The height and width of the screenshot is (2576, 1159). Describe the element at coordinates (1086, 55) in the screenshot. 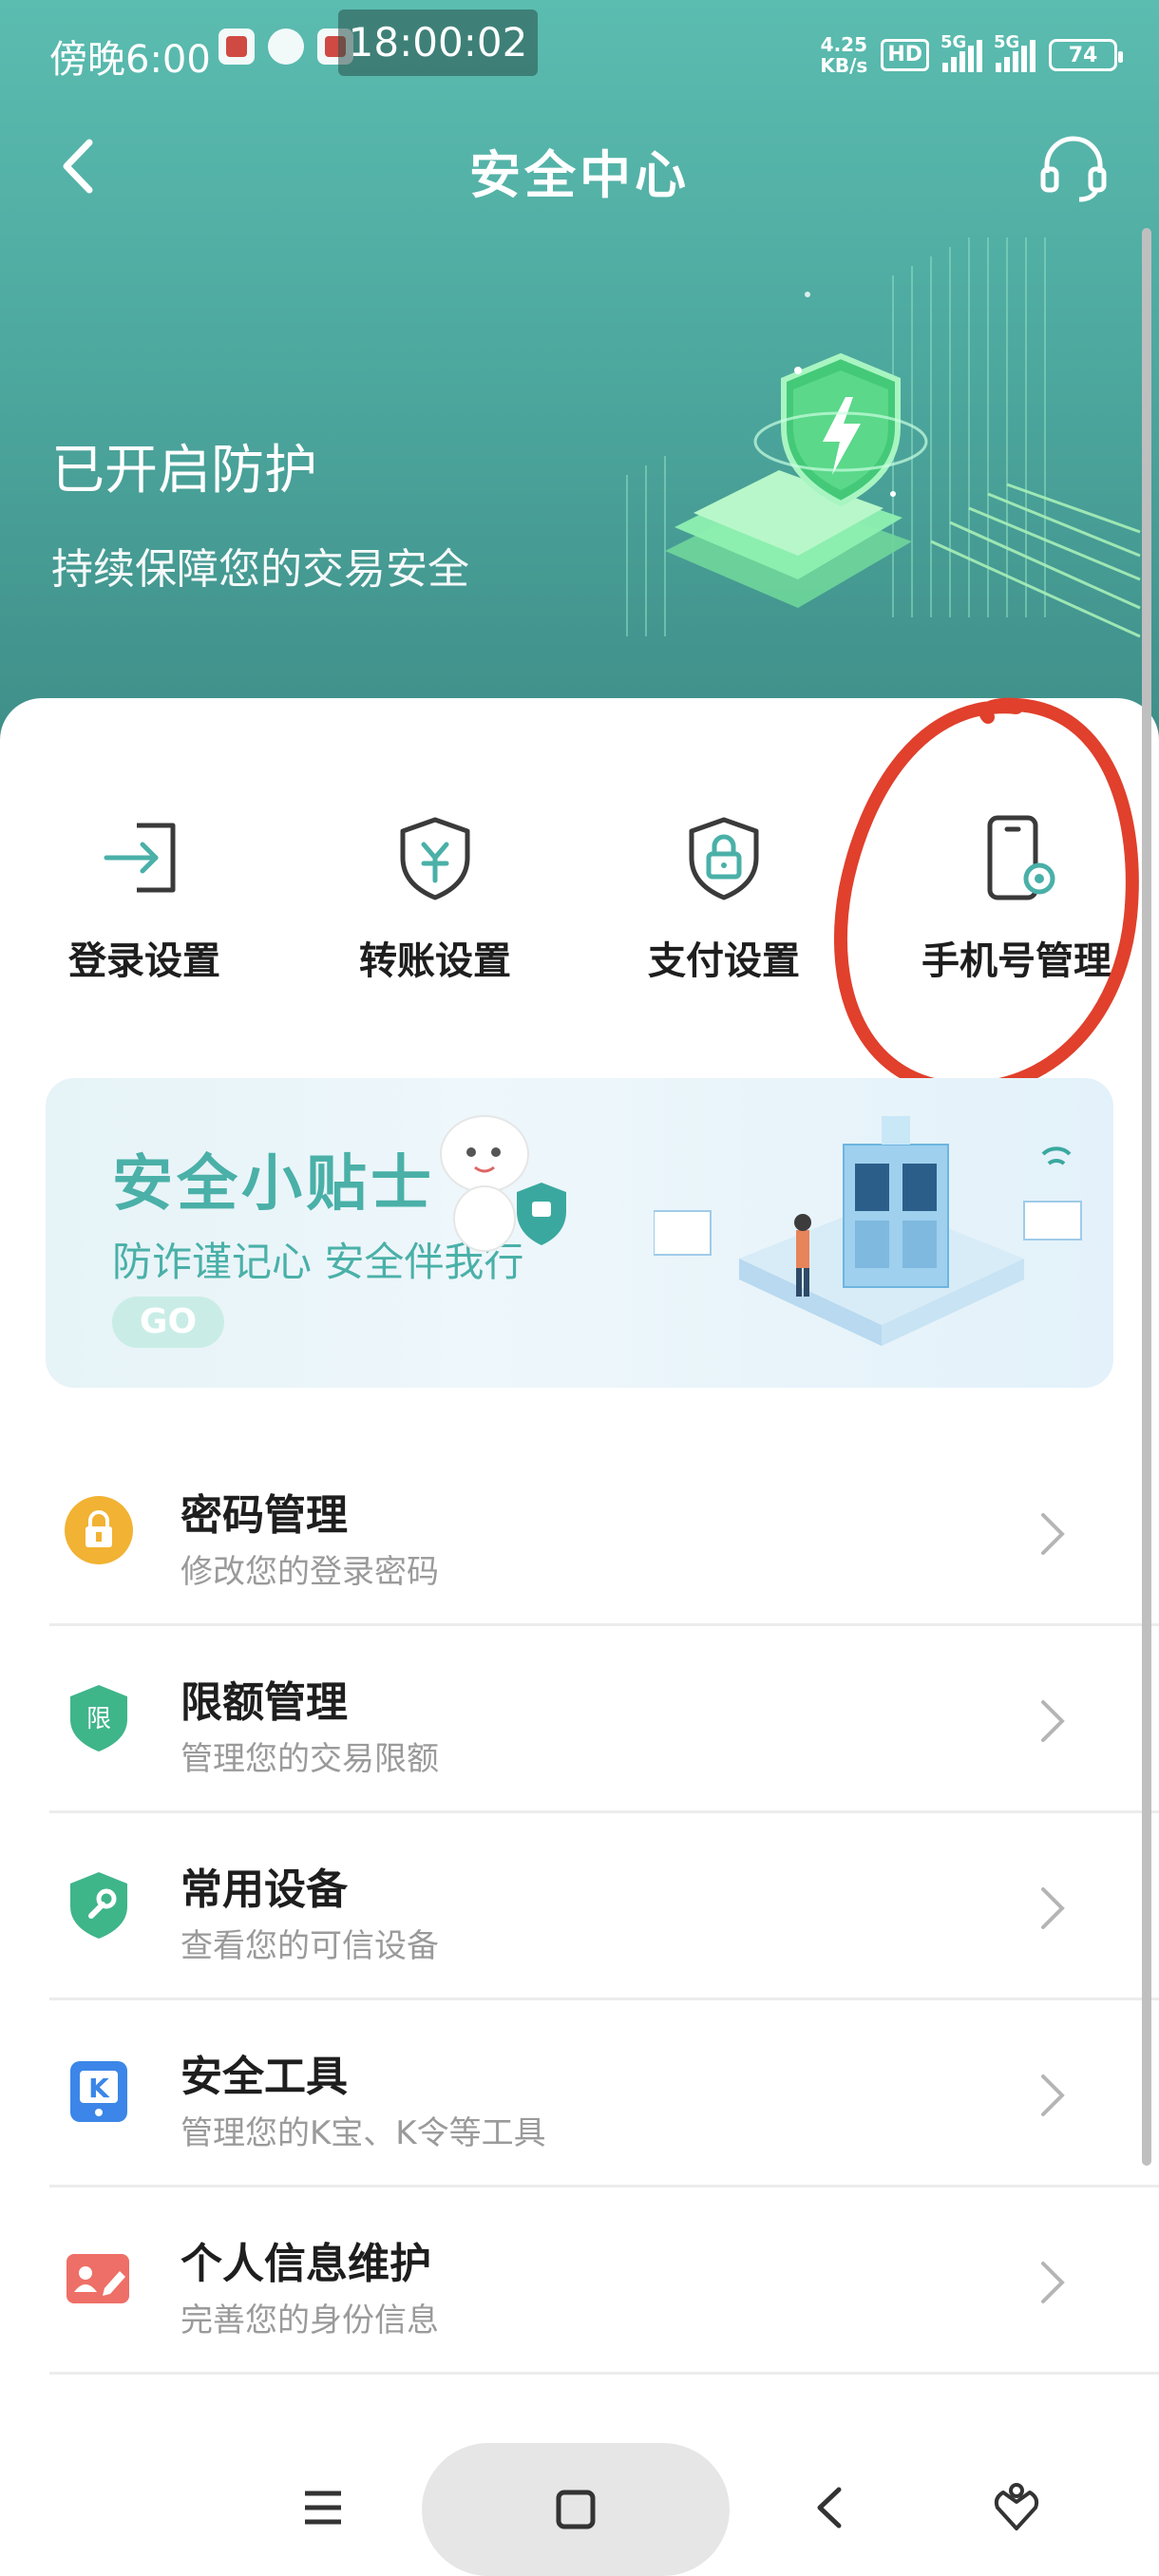

I see `battery-icon: 74` at that location.